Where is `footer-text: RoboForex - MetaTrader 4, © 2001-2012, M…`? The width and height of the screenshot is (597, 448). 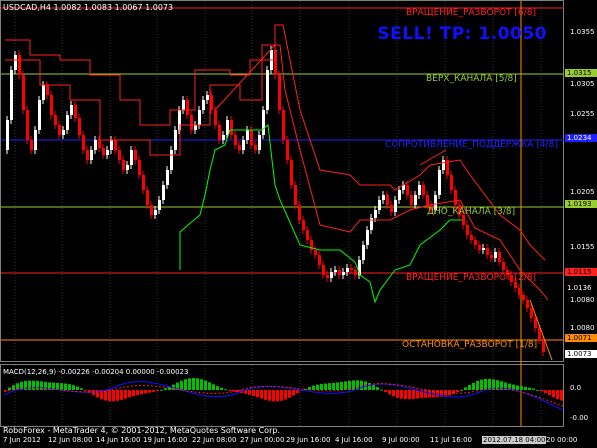
footer-text: RoboForex - MetaTrader 4, © 2001-2012, M… is located at coordinates (141, 430).